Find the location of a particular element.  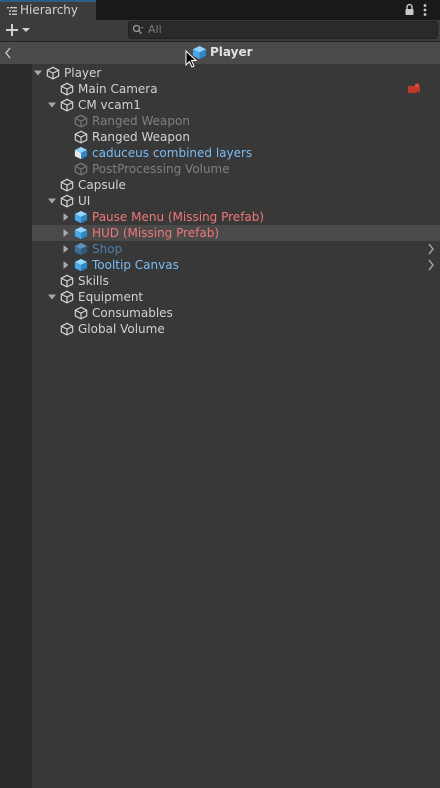

tree-row-label: Player is located at coordinates (83, 73).